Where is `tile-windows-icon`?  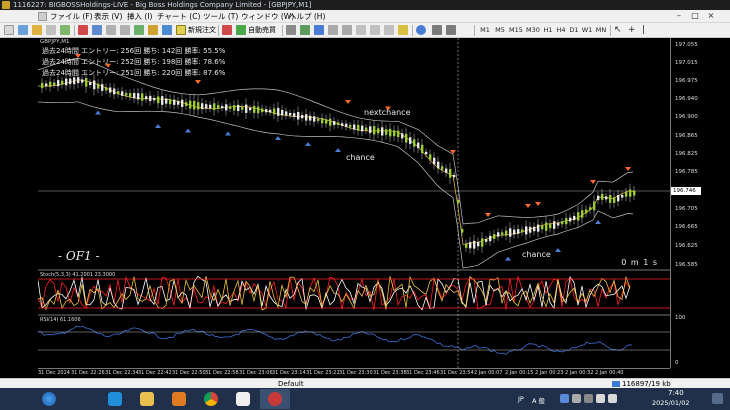
tile-windows-icon is located at coordinates (139, 30).